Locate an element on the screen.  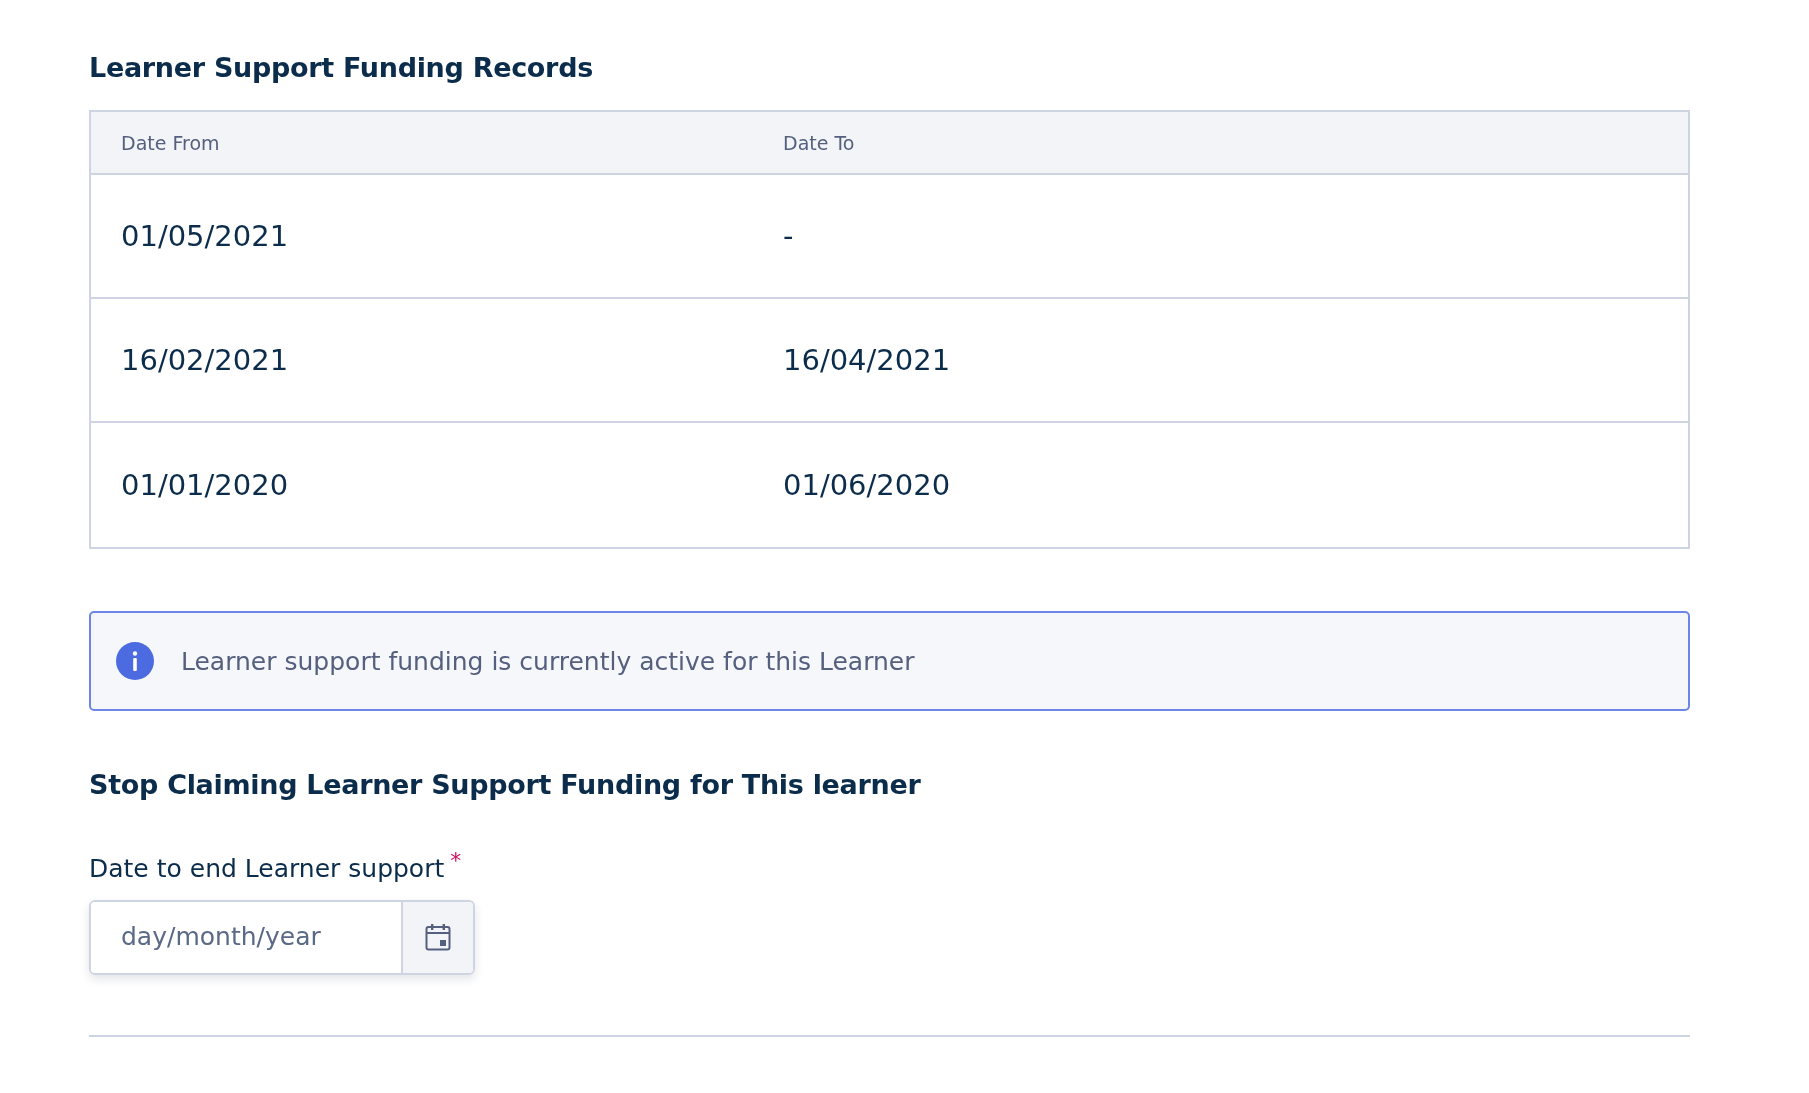
calendar-button is located at coordinates (437, 937).